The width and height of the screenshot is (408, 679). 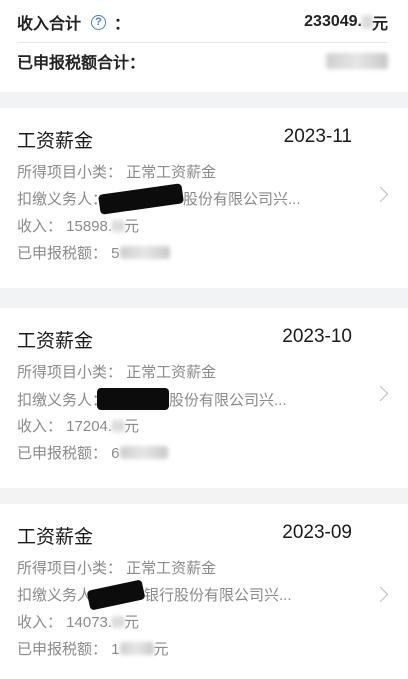 What do you see at coordinates (333, 21) in the screenshot?
I see `income-total-value-text: 233049.` at bounding box center [333, 21].